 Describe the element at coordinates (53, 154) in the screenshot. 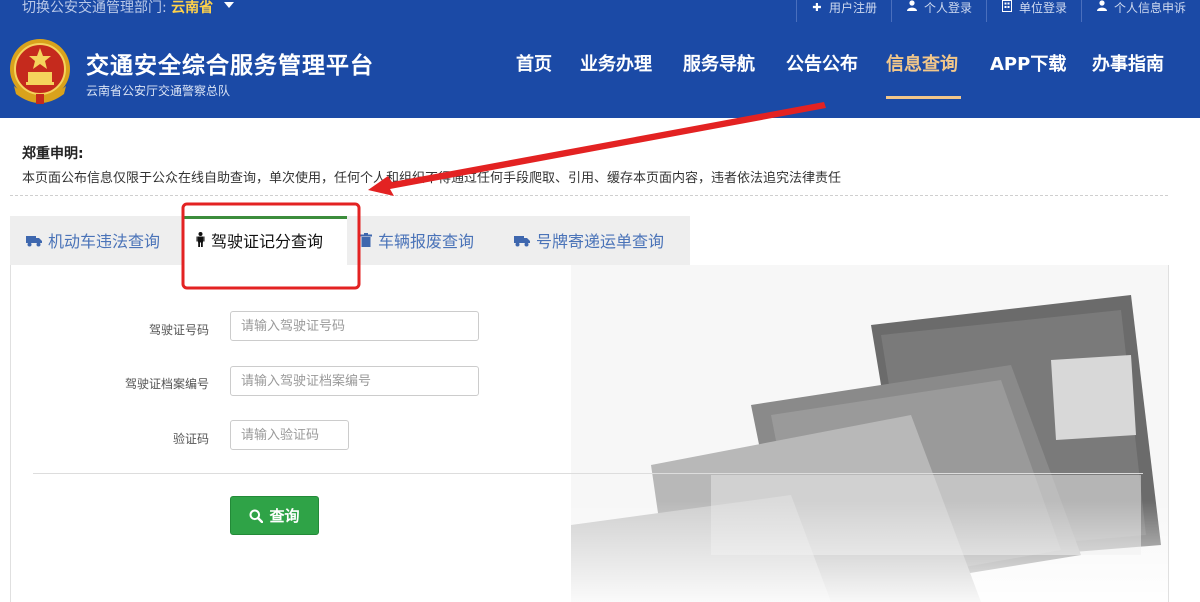

I see `statement-title: 郑重申明:` at that location.